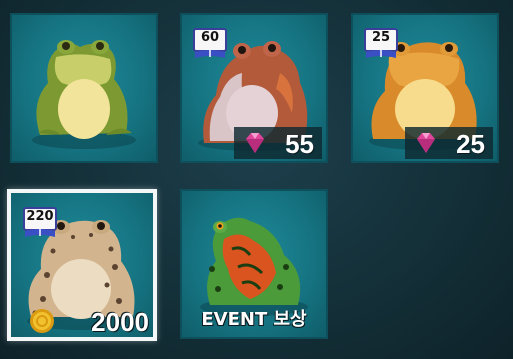 Image resolution: width=513 pixels, height=359 pixels. Describe the element at coordinates (254, 319) in the screenshot. I see `event-reward-label: EVENT 보상` at that location.